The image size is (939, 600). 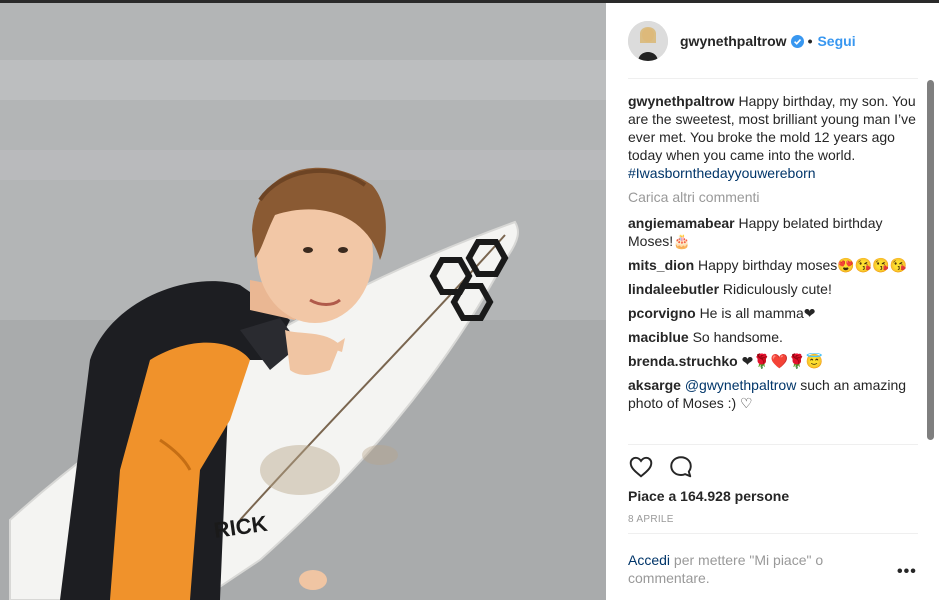 I want to click on avatar, so click(x=648, y=41).